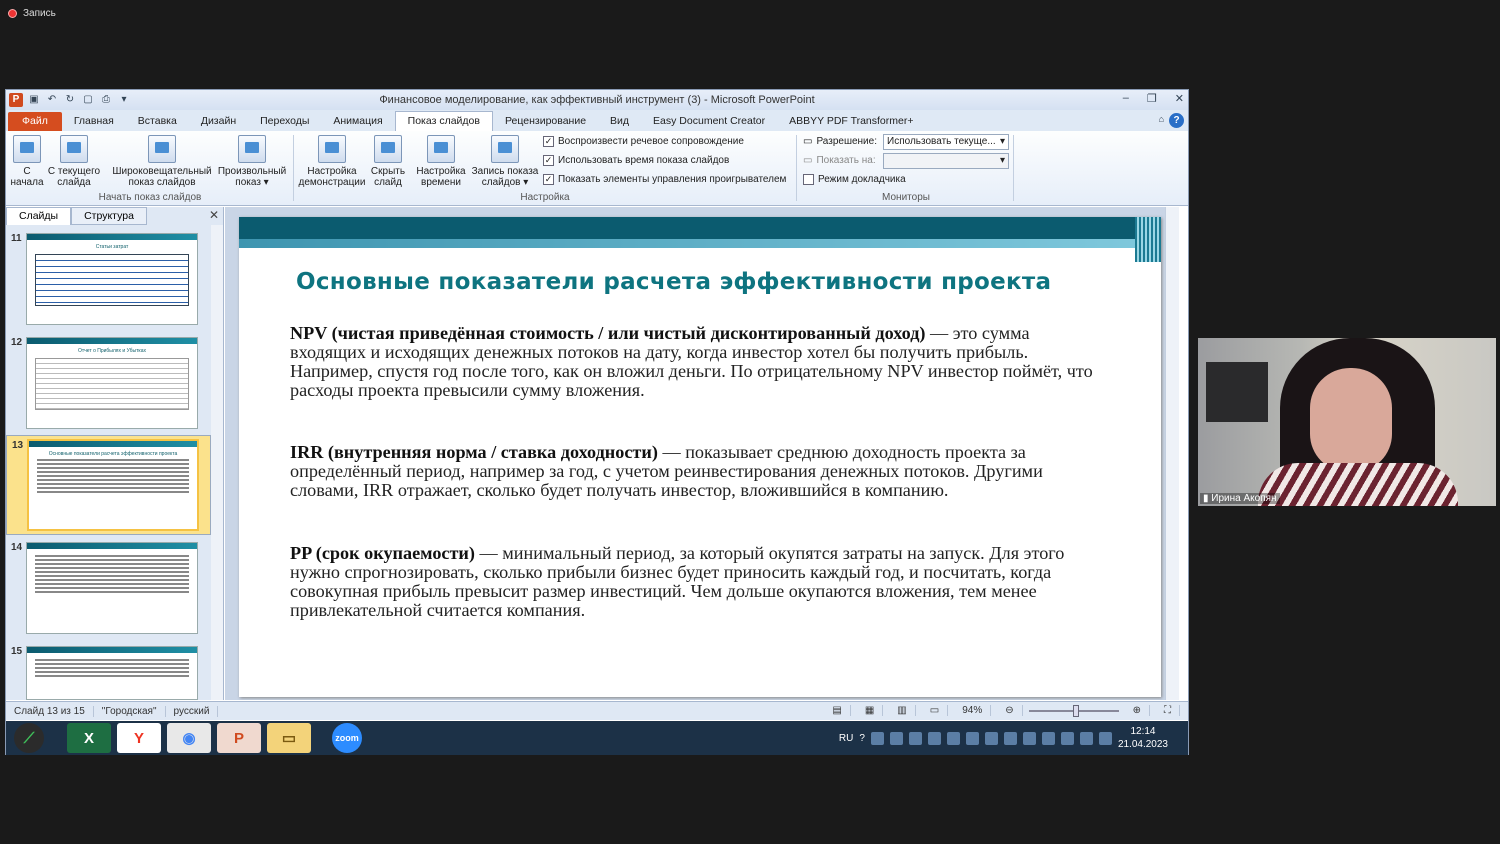 The width and height of the screenshot is (1500, 844). What do you see at coordinates (162, 149) in the screenshot?
I see `broadcast-icon` at bounding box center [162, 149].